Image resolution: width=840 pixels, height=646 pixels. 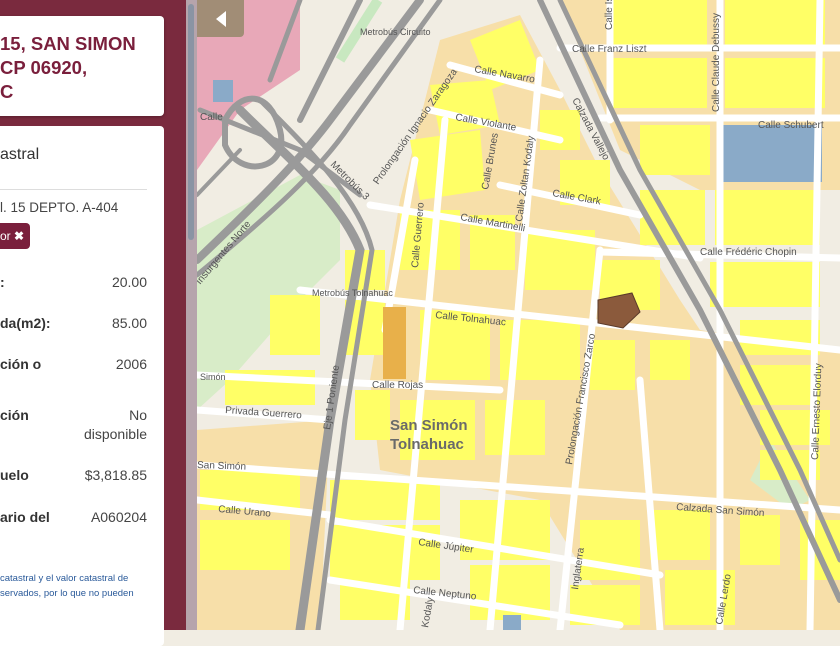 I want to click on info-title: astral, so click(x=20, y=154).